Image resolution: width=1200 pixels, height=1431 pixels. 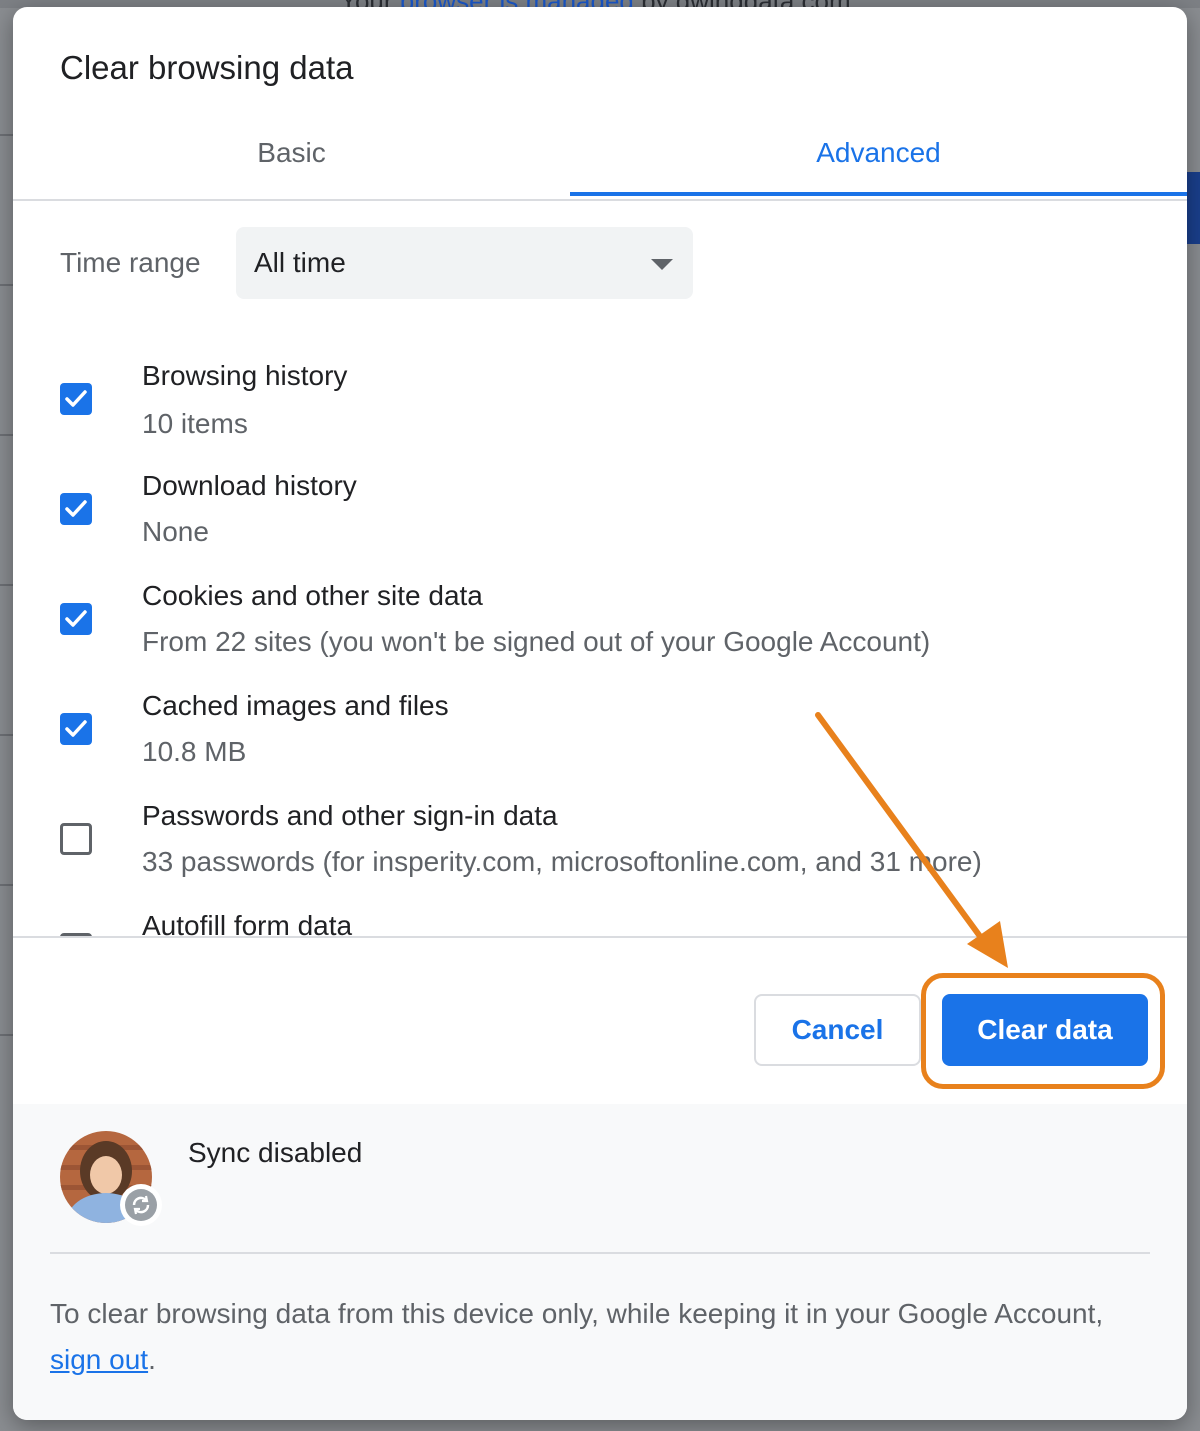 I want to click on browsing-history-checkbox, so click(x=76, y=399).